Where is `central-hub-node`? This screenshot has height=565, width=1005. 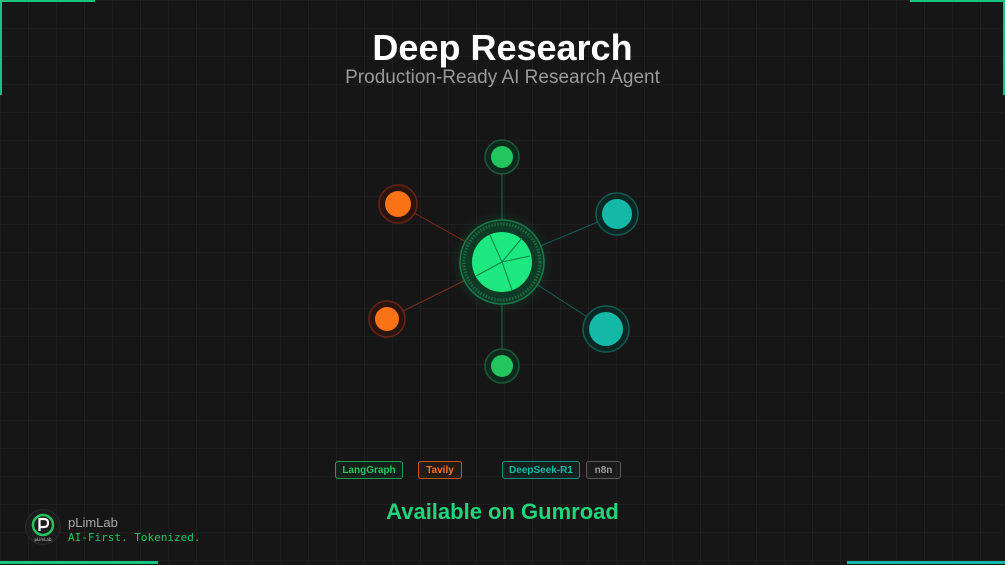
central-hub-node is located at coordinates (502, 262).